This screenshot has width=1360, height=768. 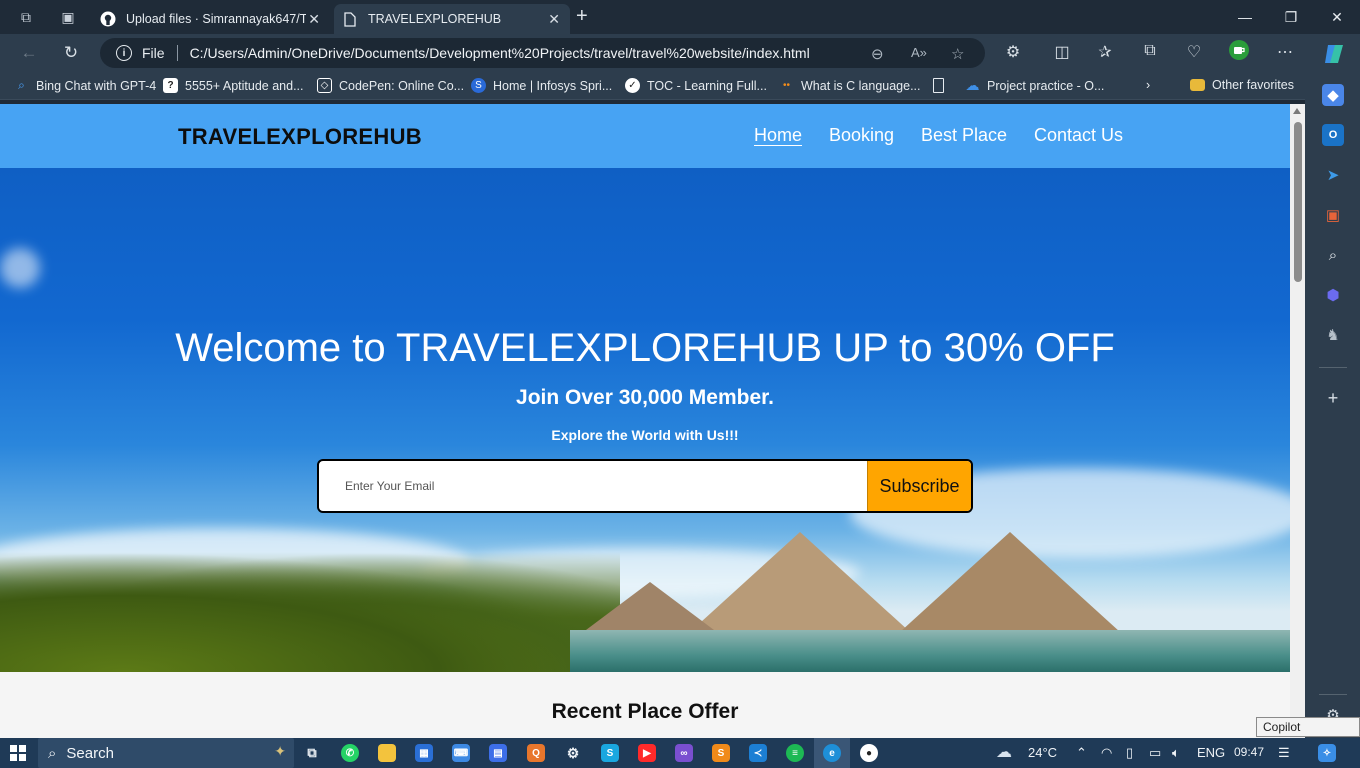 I want to click on restore-icon: ❐, so click(x=1291, y=17).